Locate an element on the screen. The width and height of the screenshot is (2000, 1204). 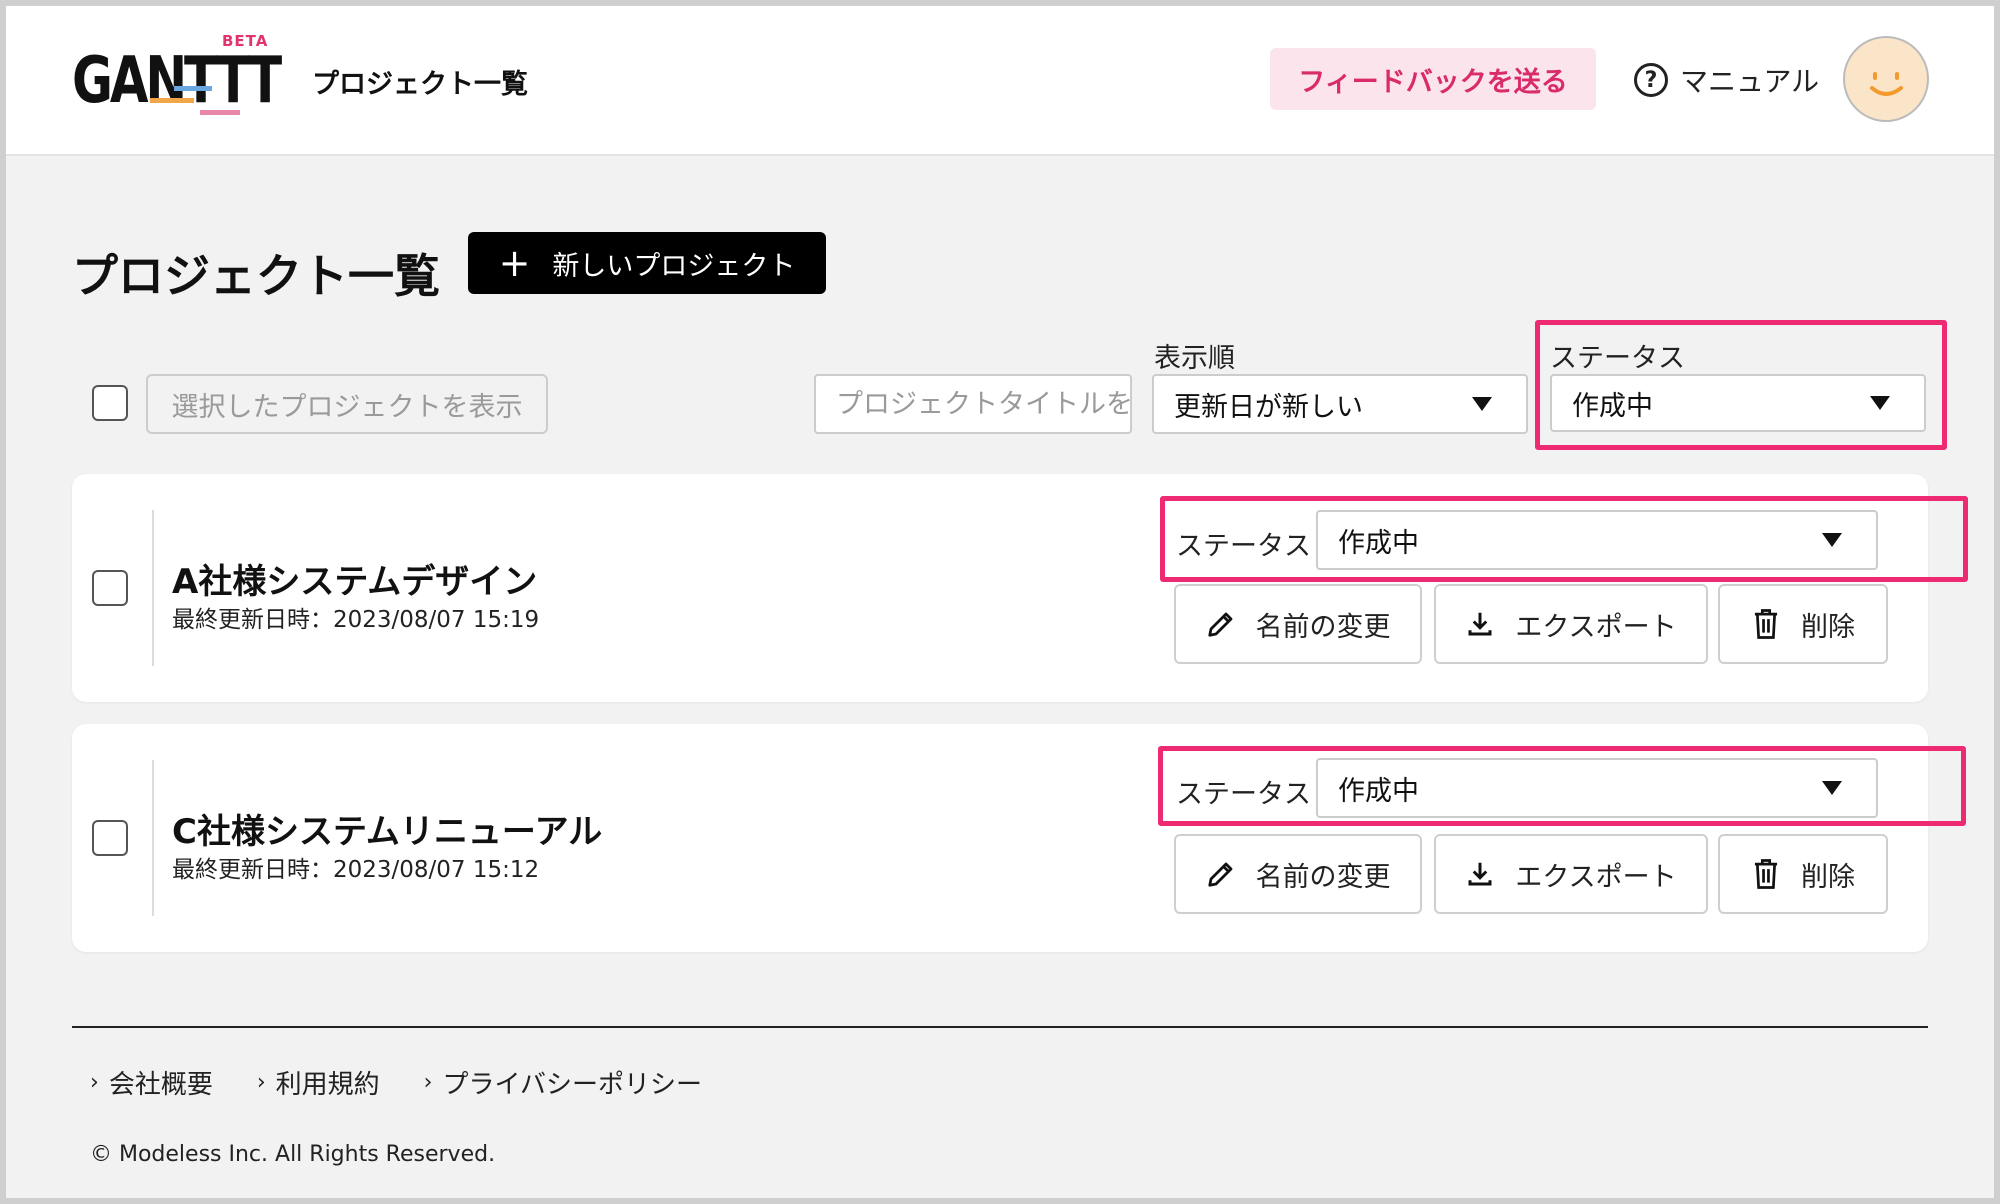
avatar is located at coordinates (1886, 79).